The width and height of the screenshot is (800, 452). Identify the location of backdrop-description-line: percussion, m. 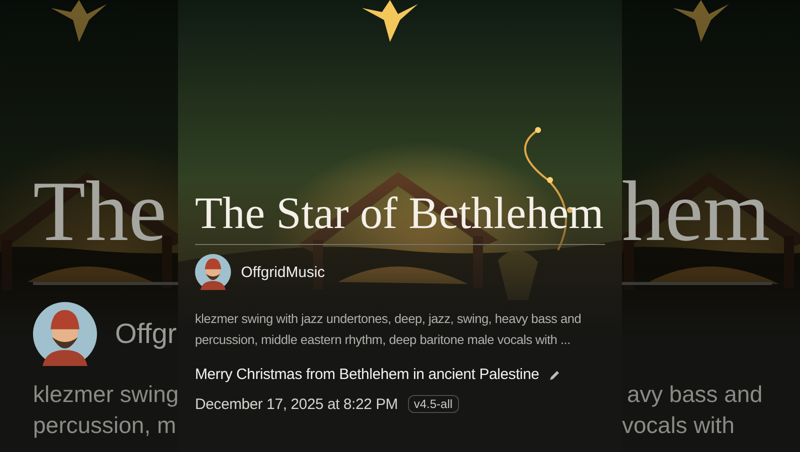
(105, 425).